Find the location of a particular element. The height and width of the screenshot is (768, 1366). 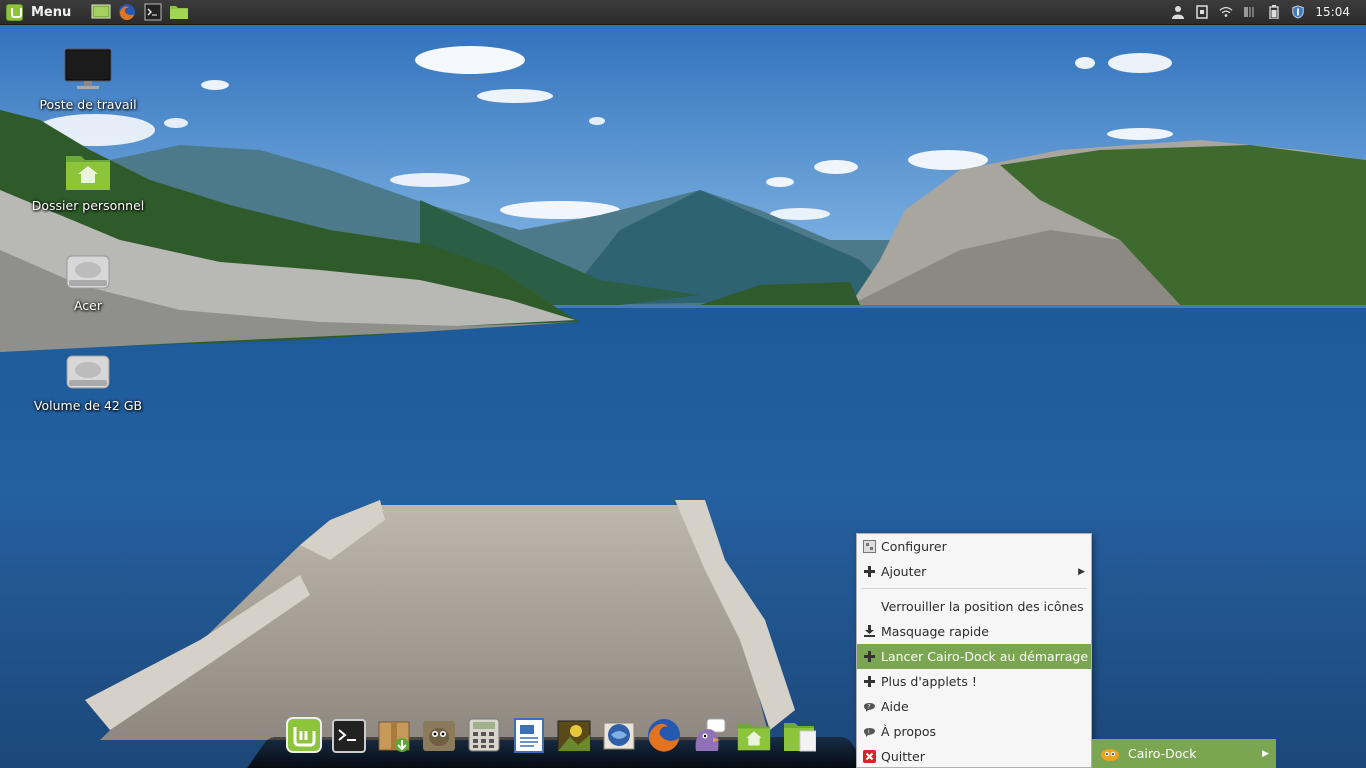

dock-item-home-folder is located at coordinates (754, 732).